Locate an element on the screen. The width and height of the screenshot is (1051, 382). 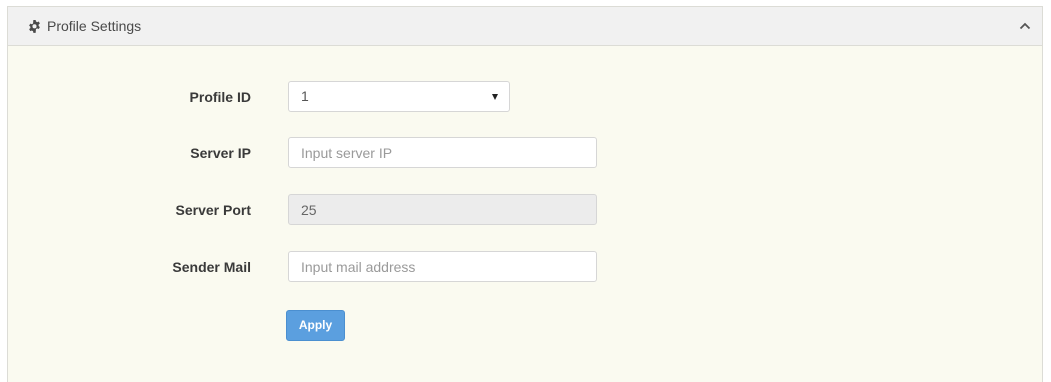
server-port-input is located at coordinates (442, 209).